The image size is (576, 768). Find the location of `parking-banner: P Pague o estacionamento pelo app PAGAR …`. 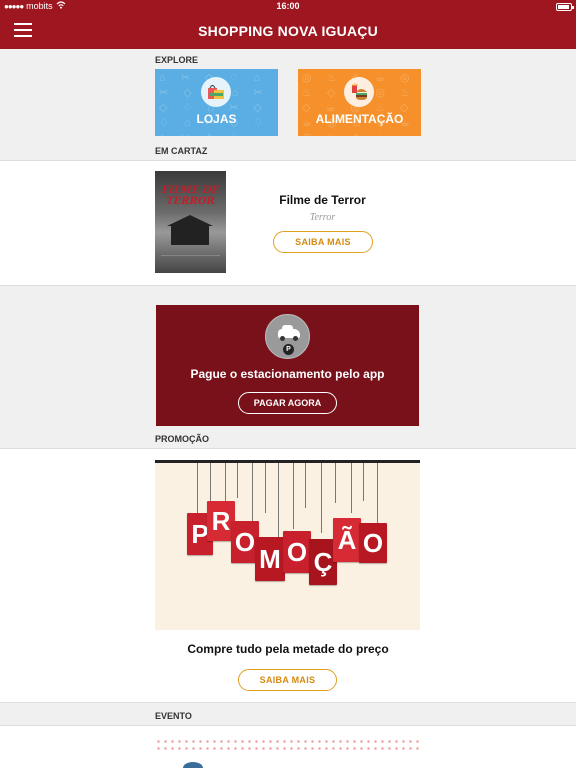

parking-banner: P Pague o estacionamento pelo app PAGAR … is located at coordinates (287, 365).